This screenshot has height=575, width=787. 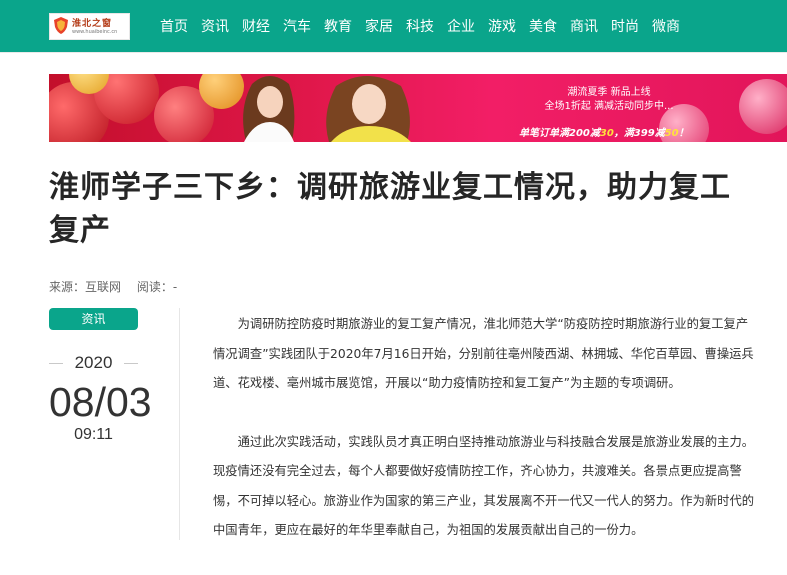 I want to click on balloon-decoration, so click(x=763, y=106).